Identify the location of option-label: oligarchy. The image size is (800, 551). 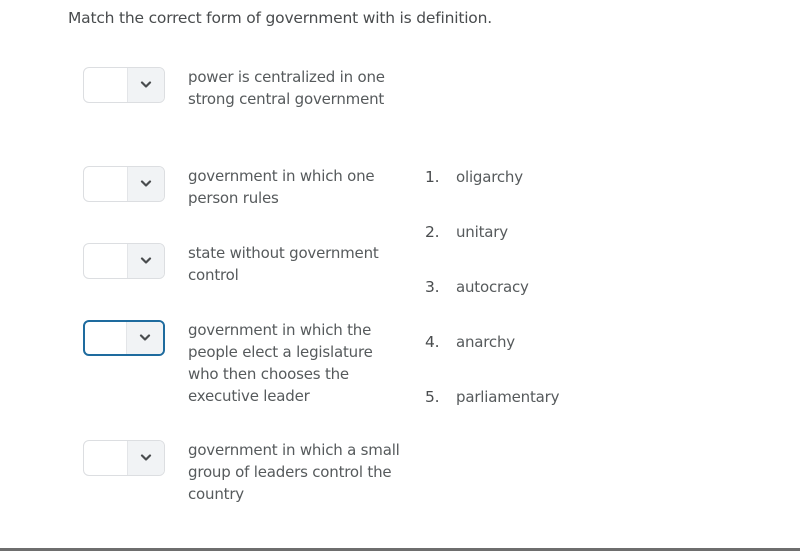
(489, 177).